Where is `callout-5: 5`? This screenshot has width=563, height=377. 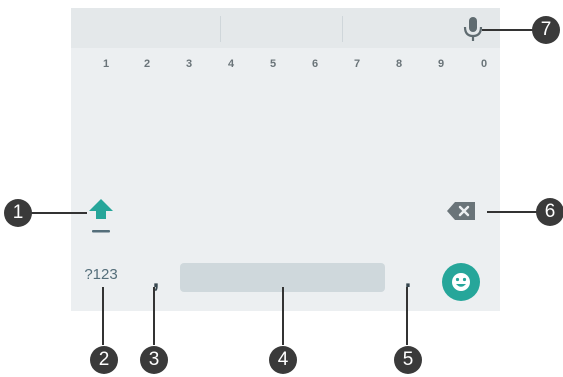 callout-5: 5 is located at coordinates (408, 360).